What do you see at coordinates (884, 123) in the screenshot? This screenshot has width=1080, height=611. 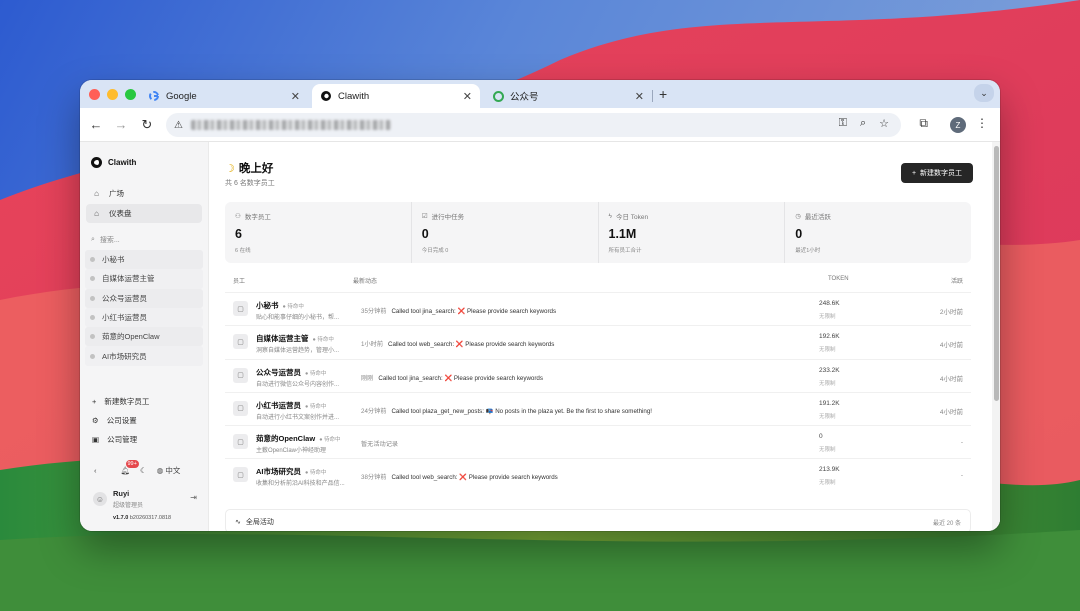 I see `bookmark-star-icon: ☆` at bounding box center [884, 123].